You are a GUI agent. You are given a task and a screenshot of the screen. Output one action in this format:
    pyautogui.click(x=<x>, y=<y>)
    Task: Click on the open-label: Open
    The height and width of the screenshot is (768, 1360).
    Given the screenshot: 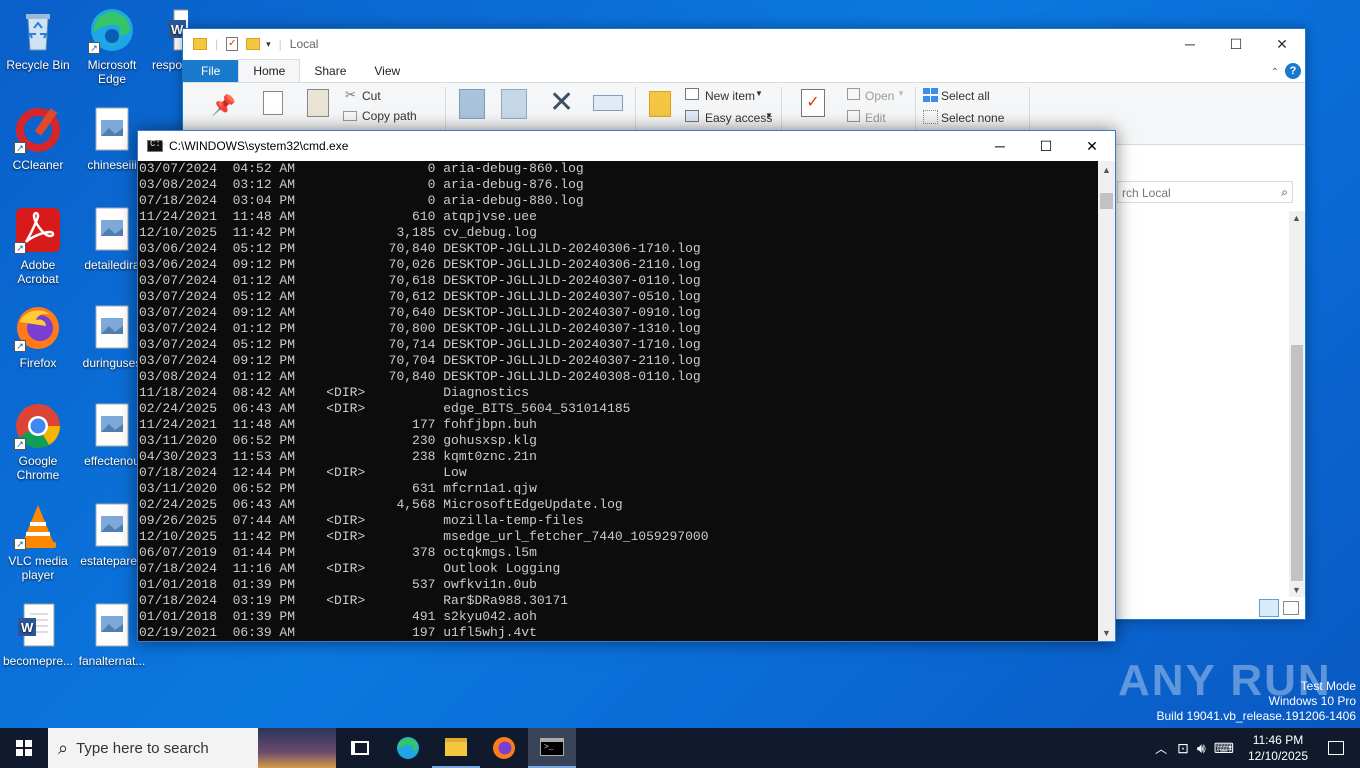 What is the action you would take?
    pyautogui.click(x=879, y=96)
    